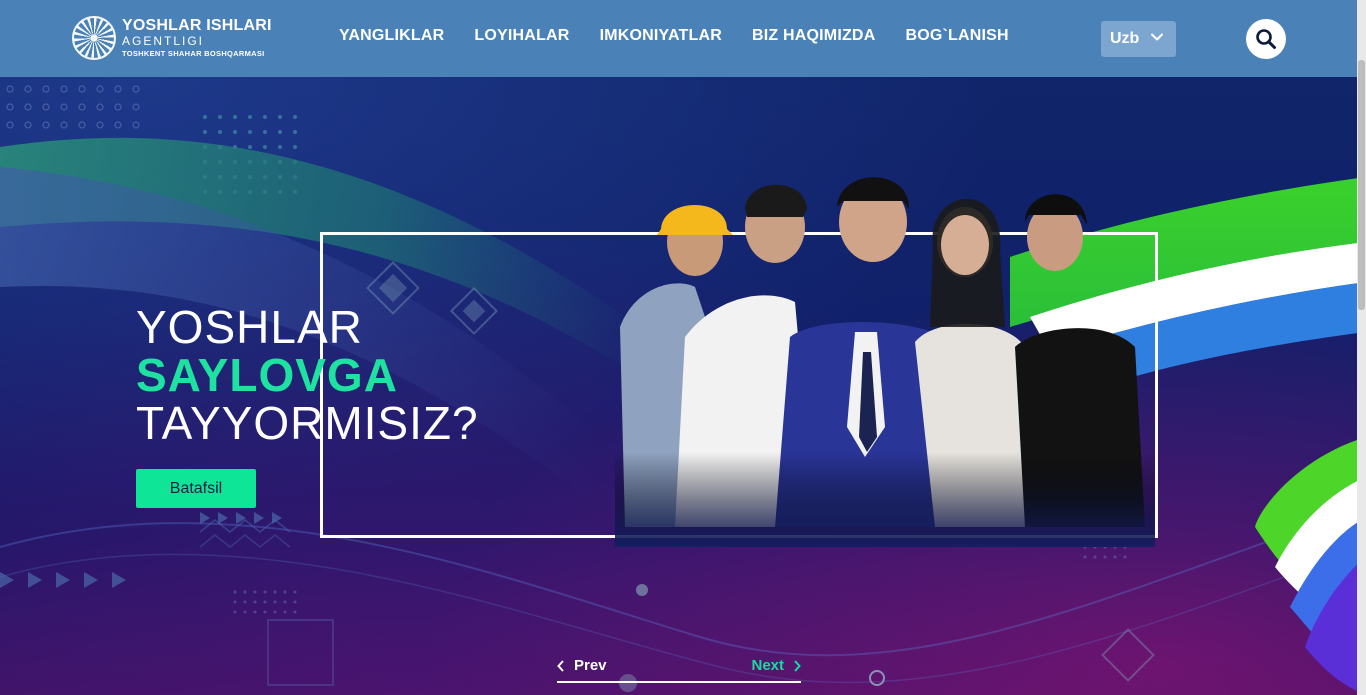 The width and height of the screenshot is (1366, 695). I want to click on nav-item-opportunities: IMKONIYATLAR, so click(661, 36).